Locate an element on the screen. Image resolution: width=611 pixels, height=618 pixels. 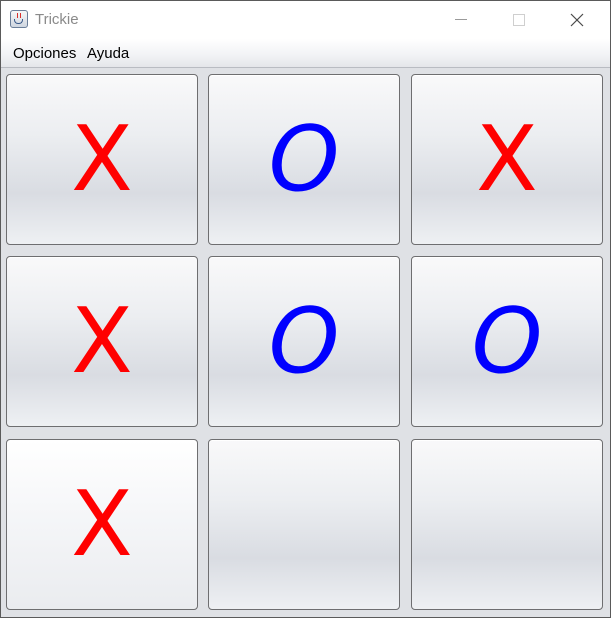
board-cell-4: X is located at coordinates (102, 341).